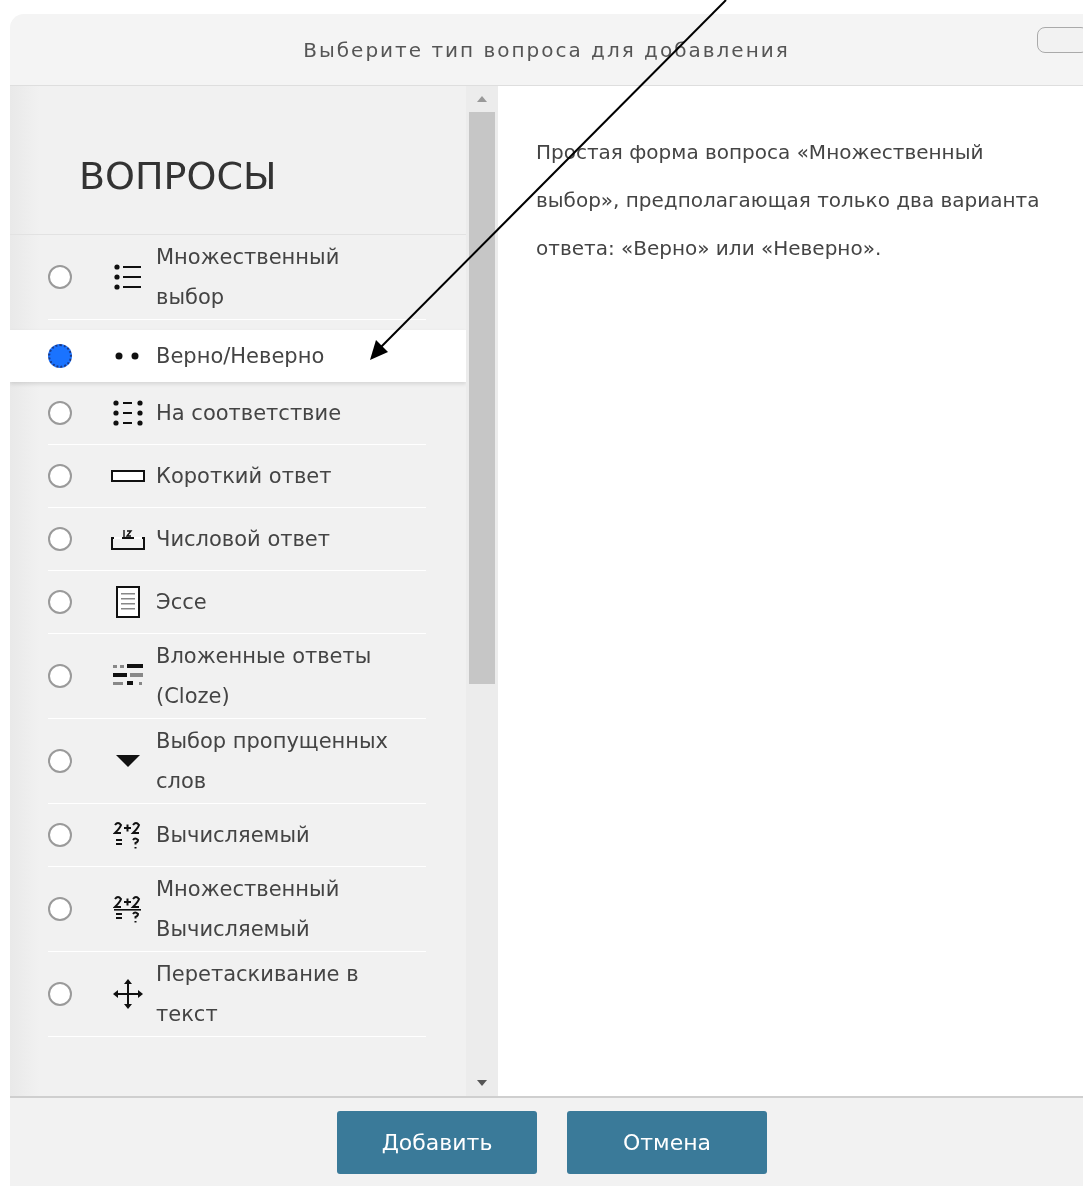 The image size is (1083, 1186). Describe the element at coordinates (667, 1142) in the screenshot. I see `cancel-button: Отмена` at that location.